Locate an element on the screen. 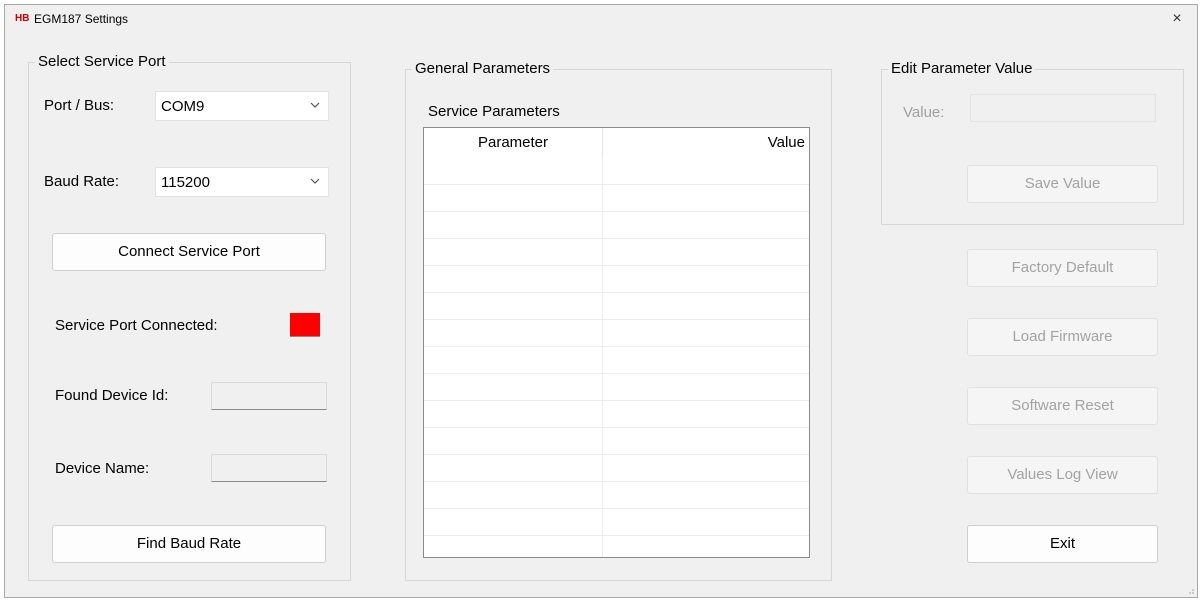  value-label: Value: is located at coordinates (924, 112).